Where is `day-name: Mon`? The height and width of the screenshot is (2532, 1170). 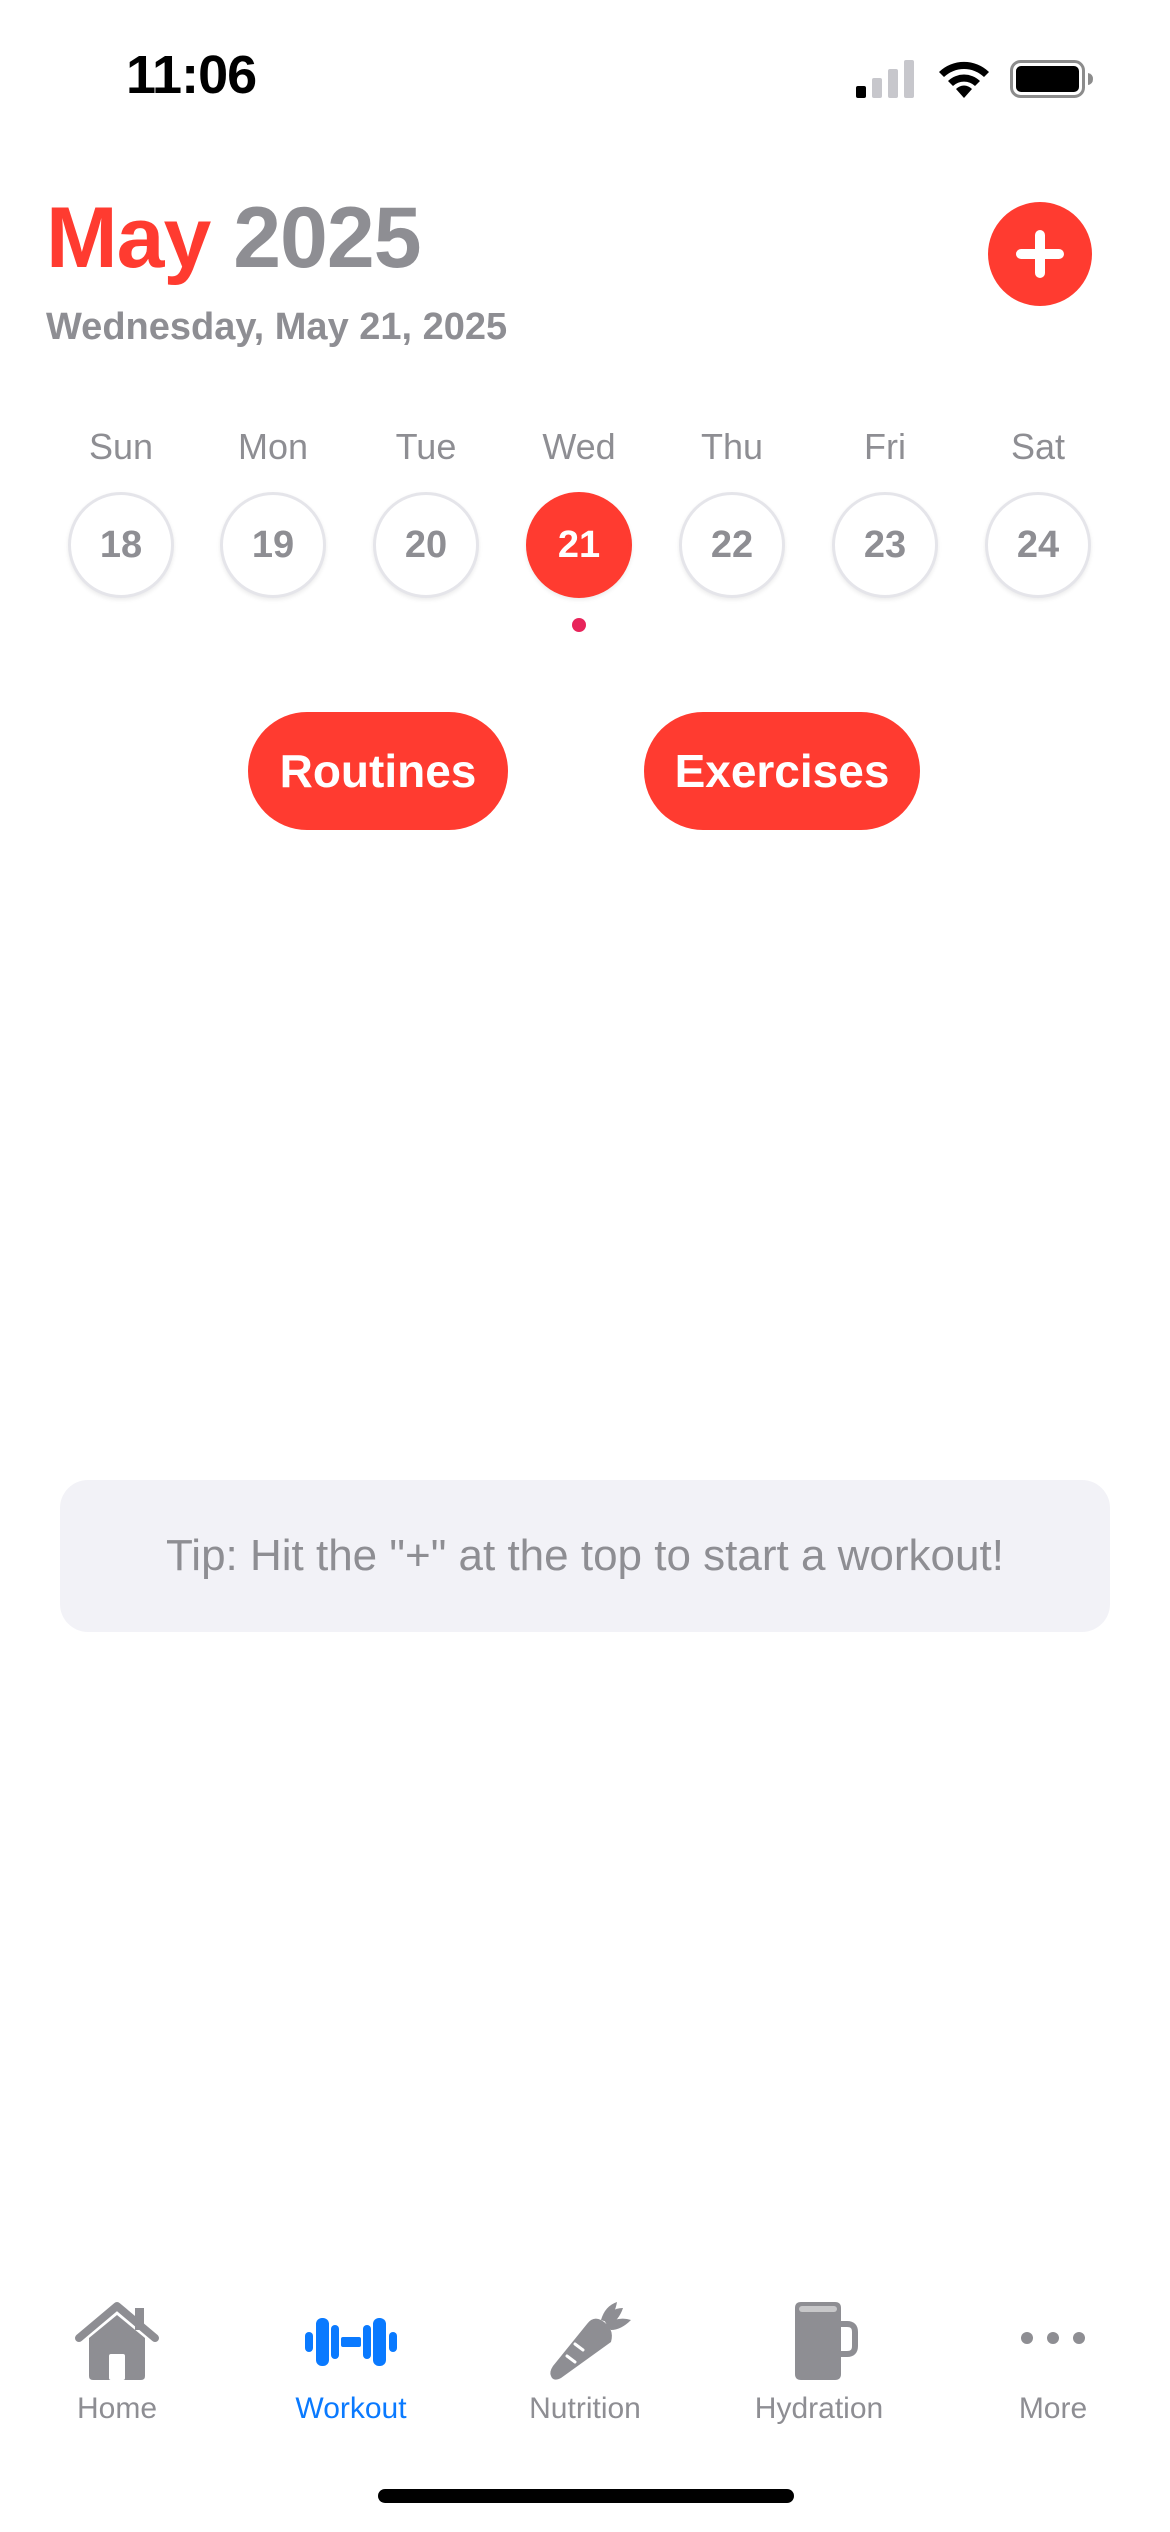 day-name: Mon is located at coordinates (273, 446).